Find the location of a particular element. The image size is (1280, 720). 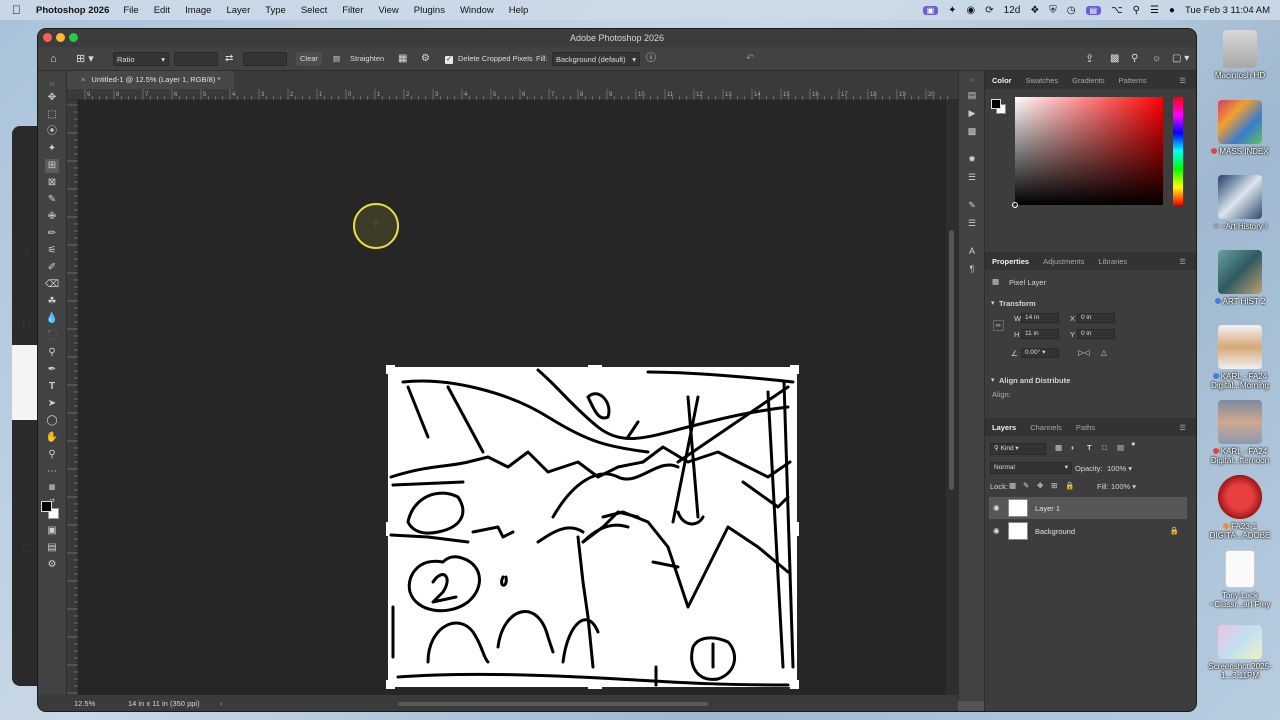

width-input: 14 in is located at coordinates (1040, 318).